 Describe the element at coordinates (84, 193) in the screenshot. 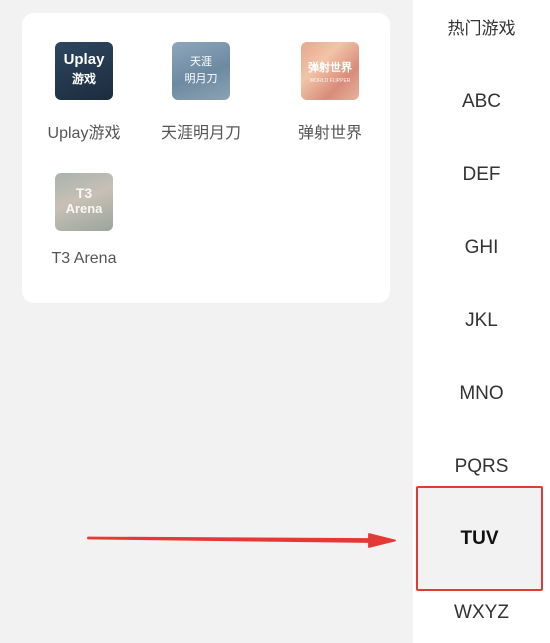

I see `icon-text-line-1: T3` at that location.